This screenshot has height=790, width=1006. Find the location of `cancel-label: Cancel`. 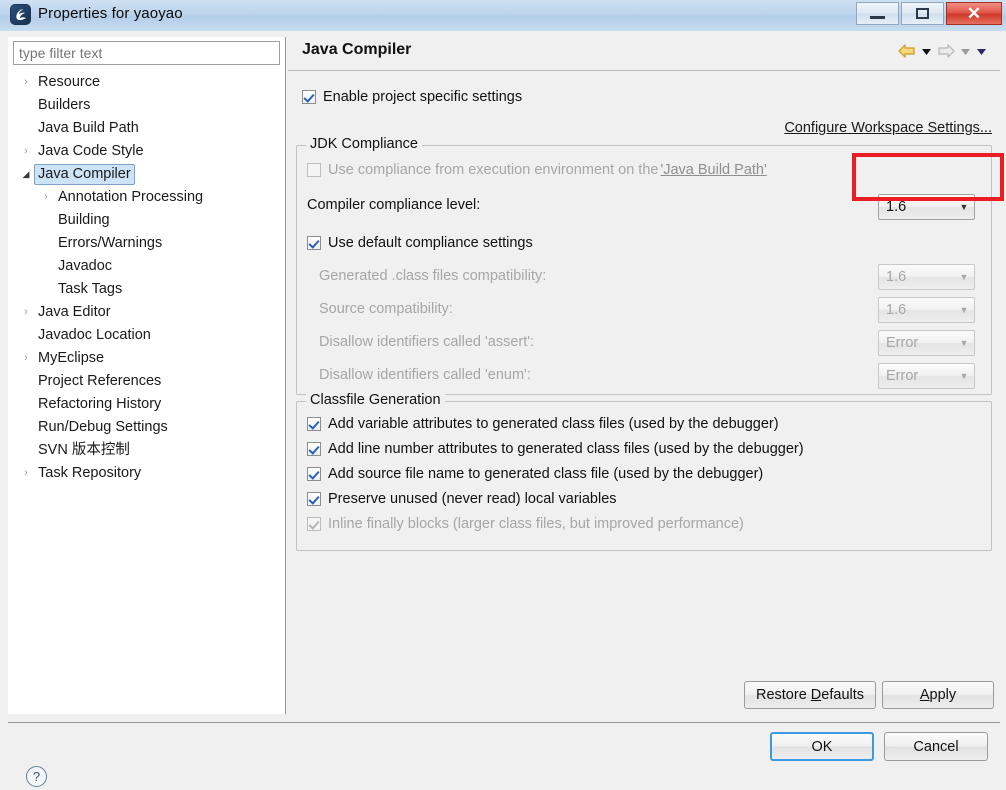

cancel-label: Cancel is located at coordinates (936, 746).